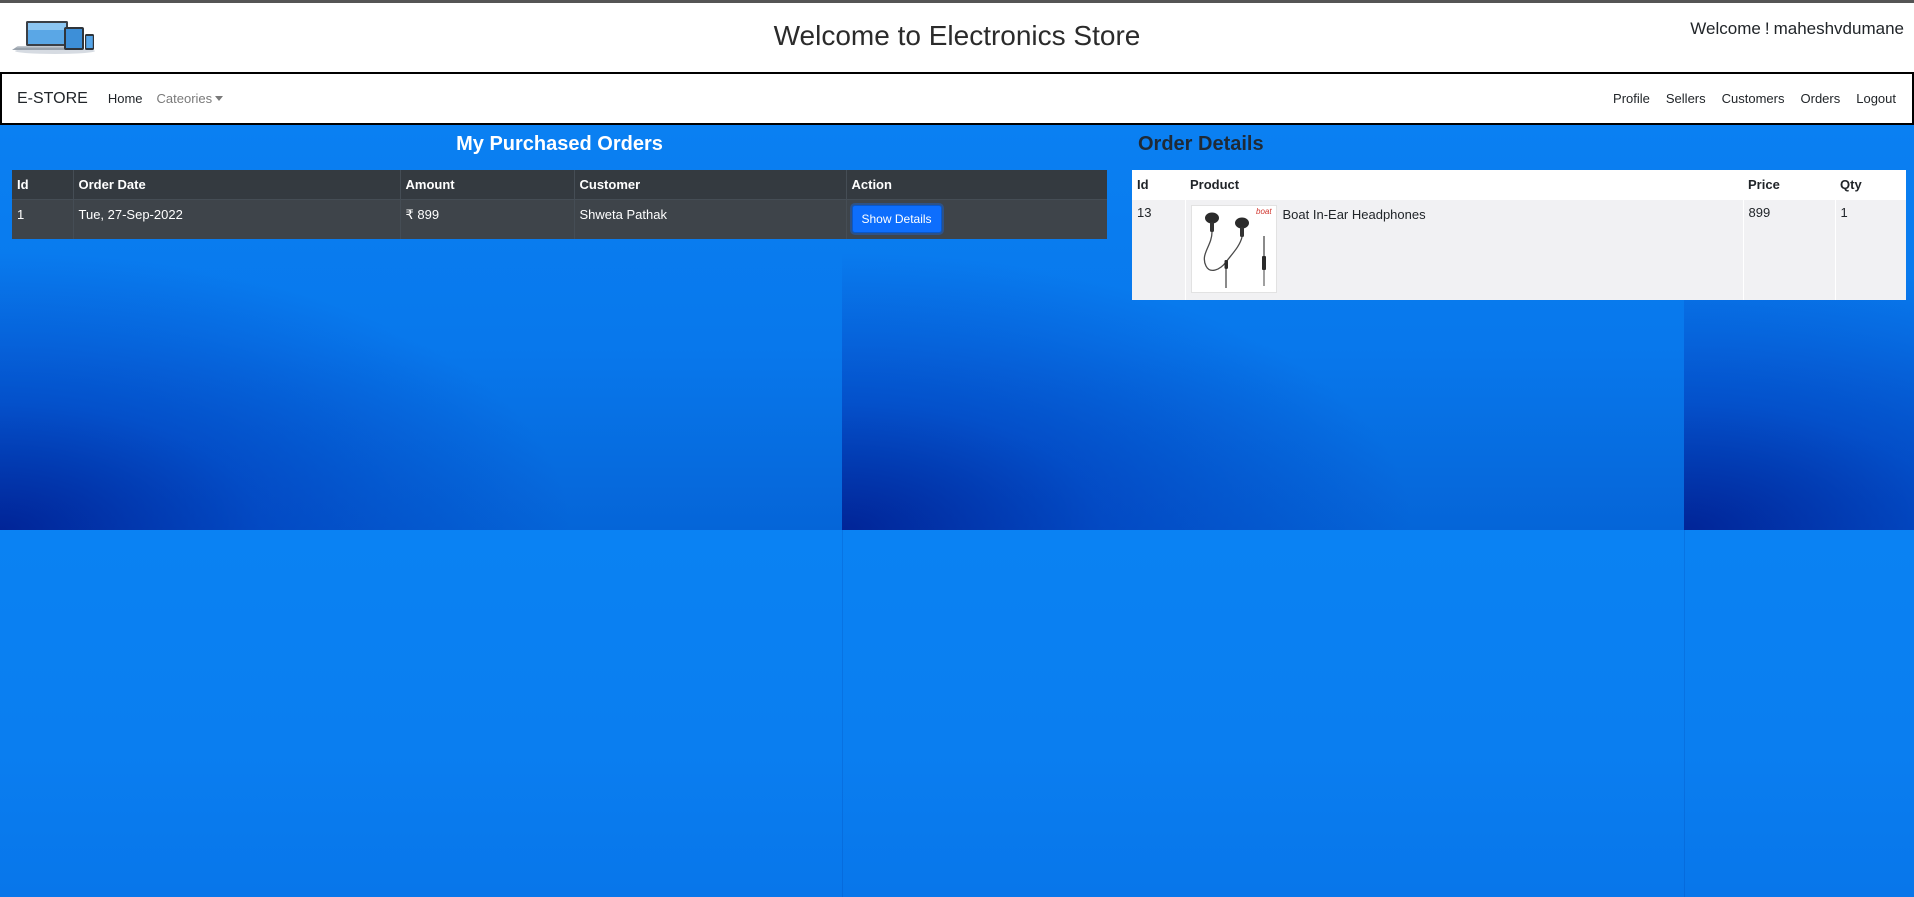 The height and width of the screenshot is (897, 1914). I want to click on order-id-cell: 1, so click(43, 219).